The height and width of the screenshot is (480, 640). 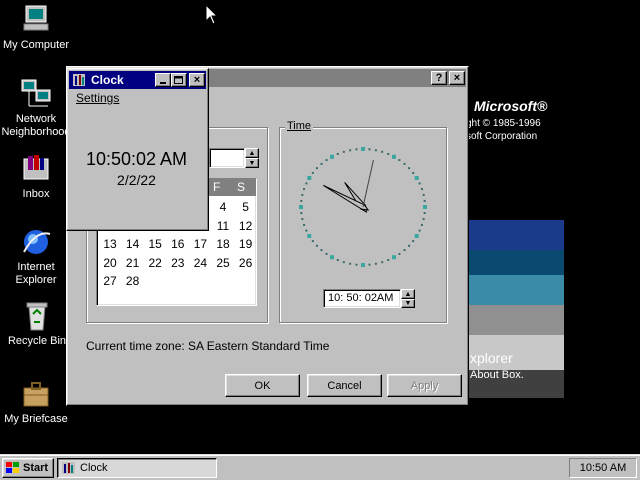 What do you see at coordinates (223, 226) in the screenshot?
I see `calendar-day: 11` at bounding box center [223, 226].